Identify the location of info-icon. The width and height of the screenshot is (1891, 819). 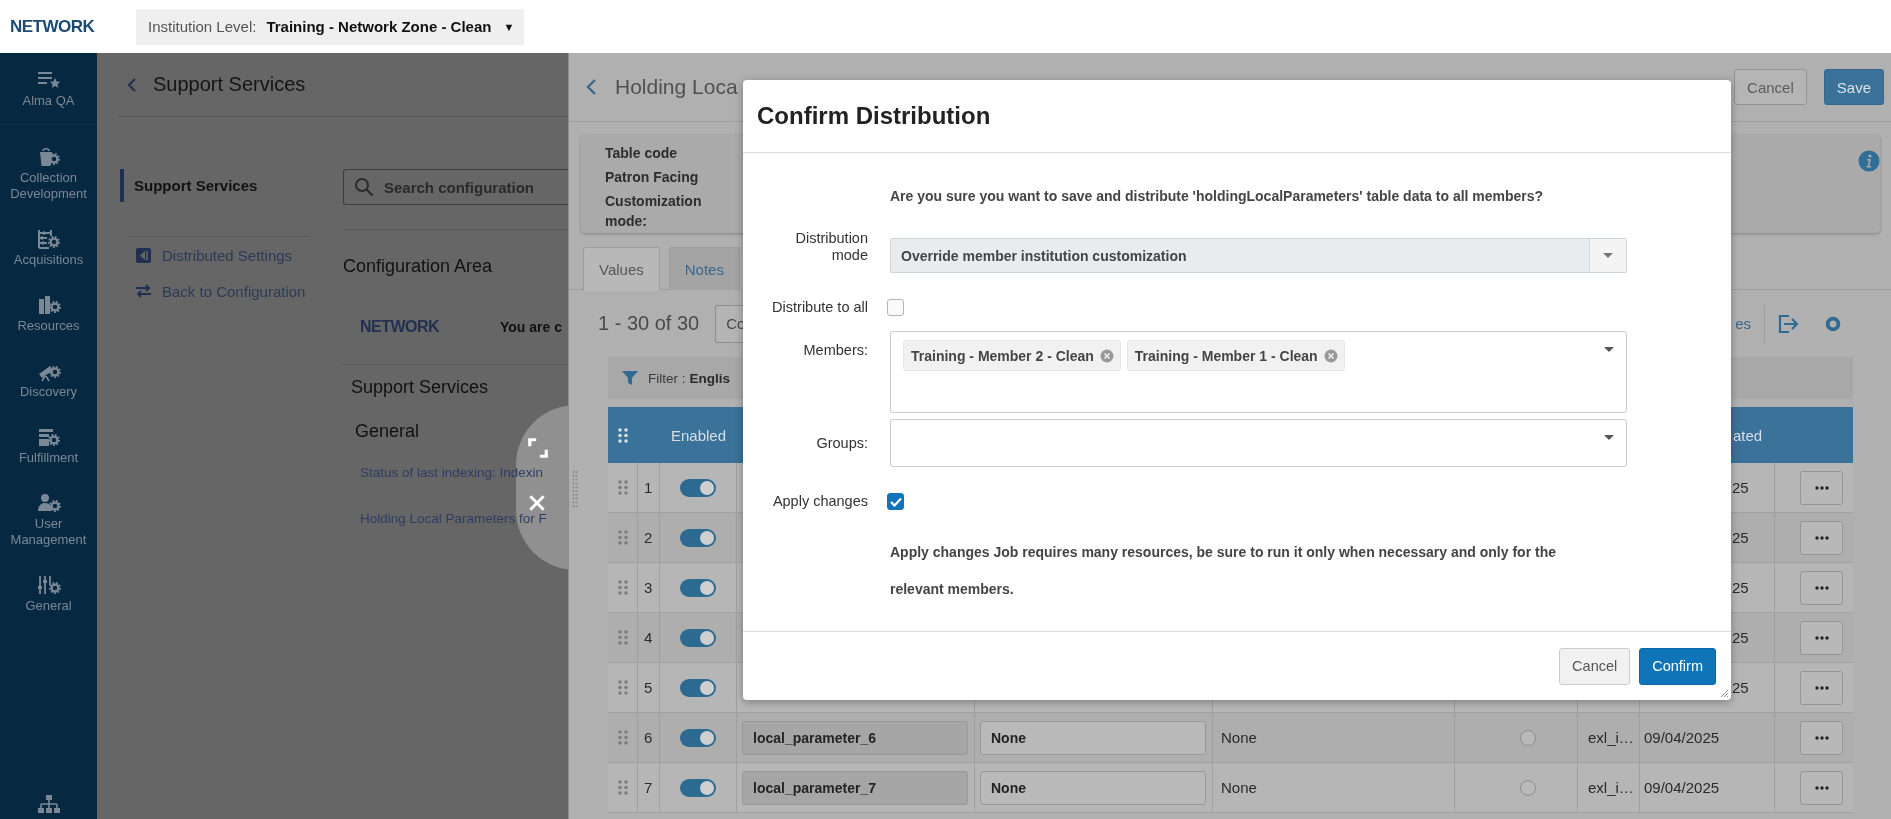
(1869, 161).